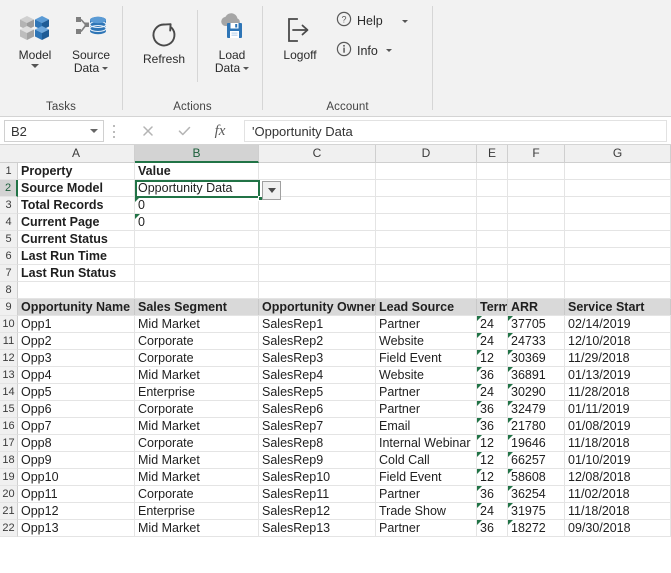 This screenshot has height=573, width=671. What do you see at coordinates (536, 358) in the screenshot?
I see `cell-F12: 30369` at bounding box center [536, 358].